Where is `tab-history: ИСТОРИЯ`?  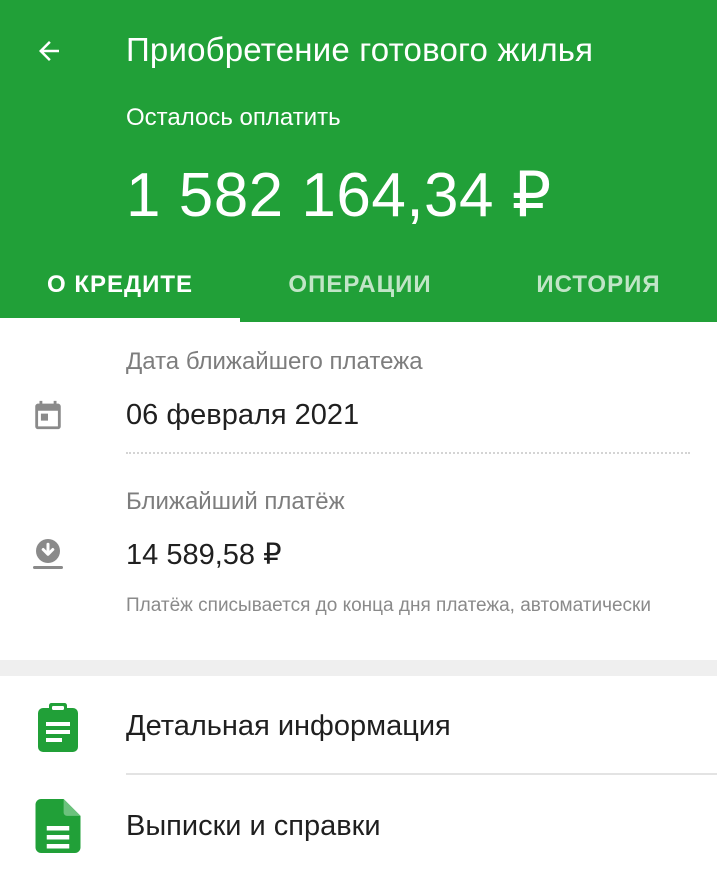 tab-history: ИСТОРИЯ is located at coordinates (598, 285).